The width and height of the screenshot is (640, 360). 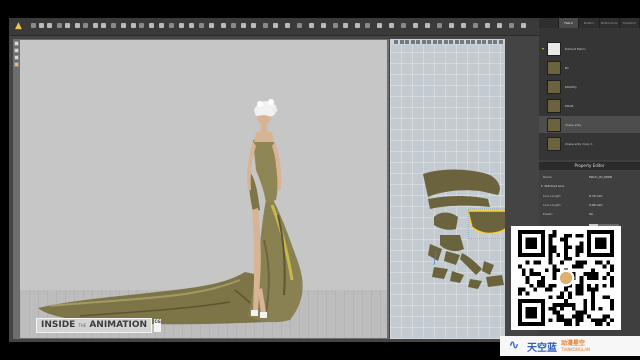 What do you see at coordinates (611, 196) in the screenshot?
I see `prop-value: 0.70 mm` at bounding box center [611, 196].